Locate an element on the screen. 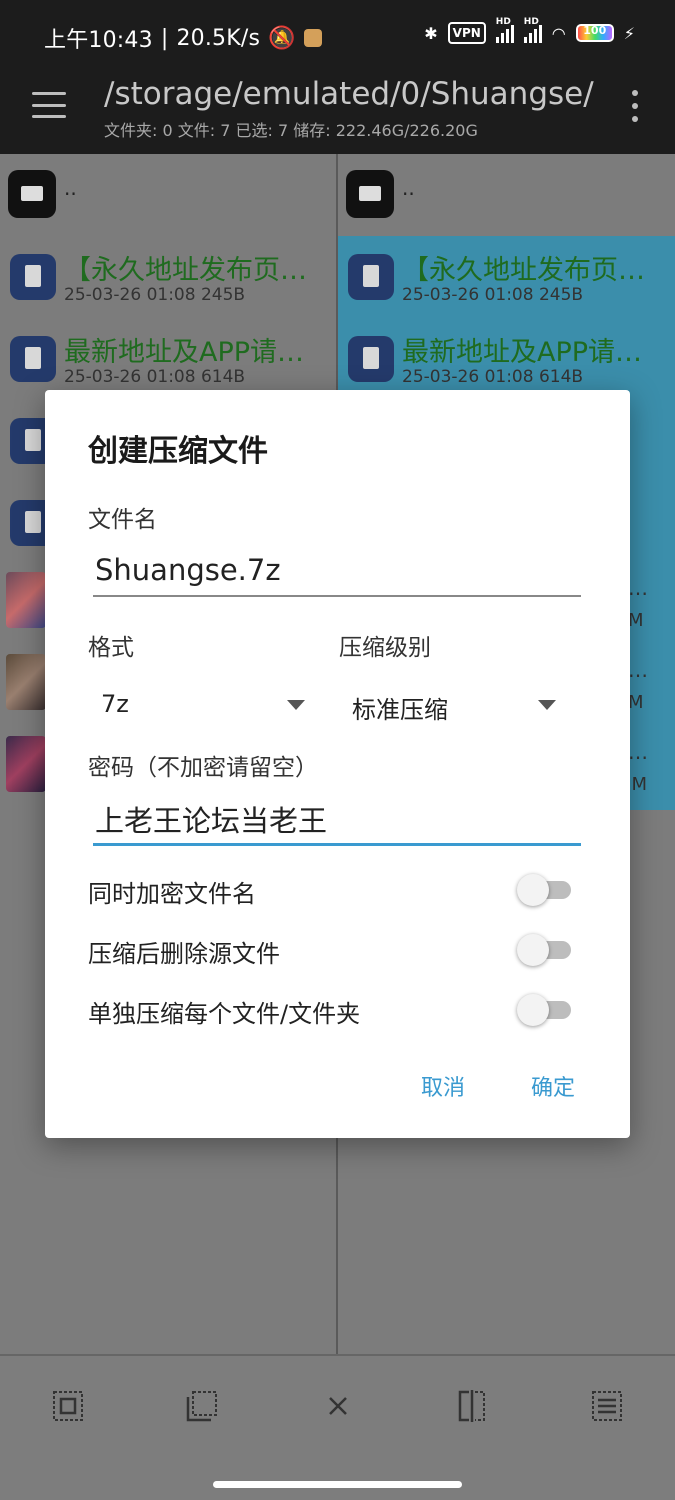 The width and height of the screenshot is (675, 1500). charging-icon: ⚡ is located at coordinates (629, 33).